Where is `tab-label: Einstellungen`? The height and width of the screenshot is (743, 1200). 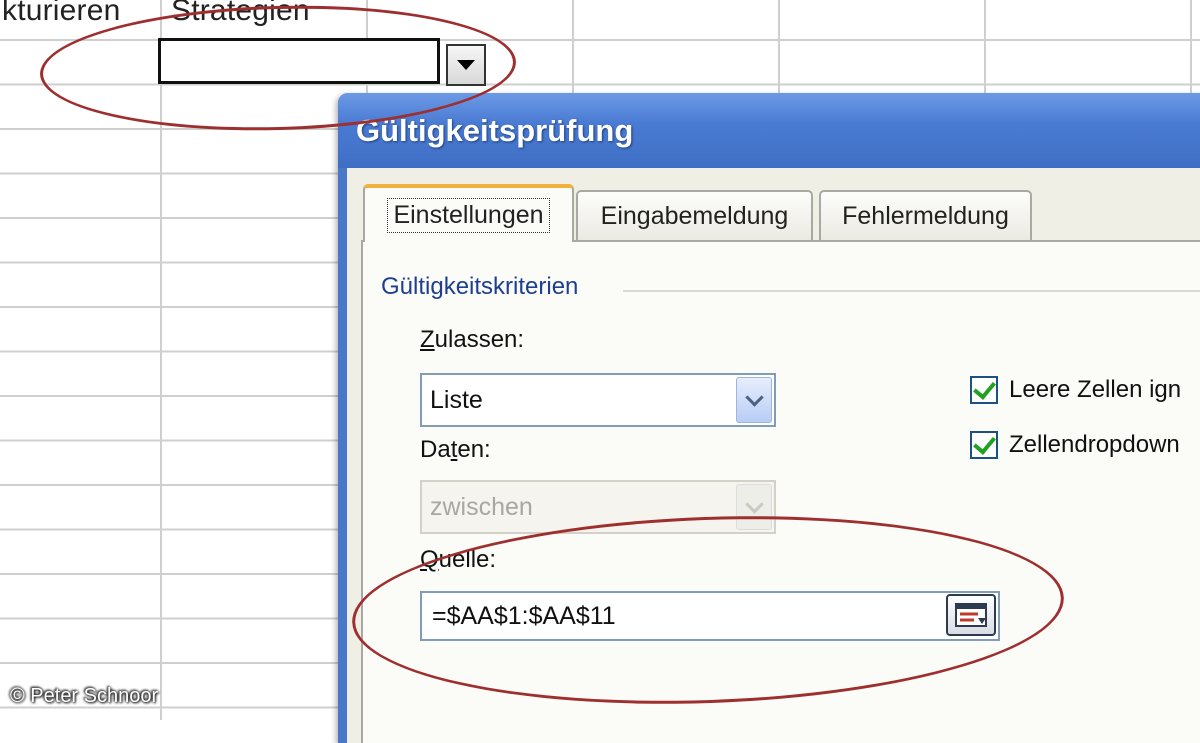
tab-label: Einstellungen is located at coordinates (468, 215).